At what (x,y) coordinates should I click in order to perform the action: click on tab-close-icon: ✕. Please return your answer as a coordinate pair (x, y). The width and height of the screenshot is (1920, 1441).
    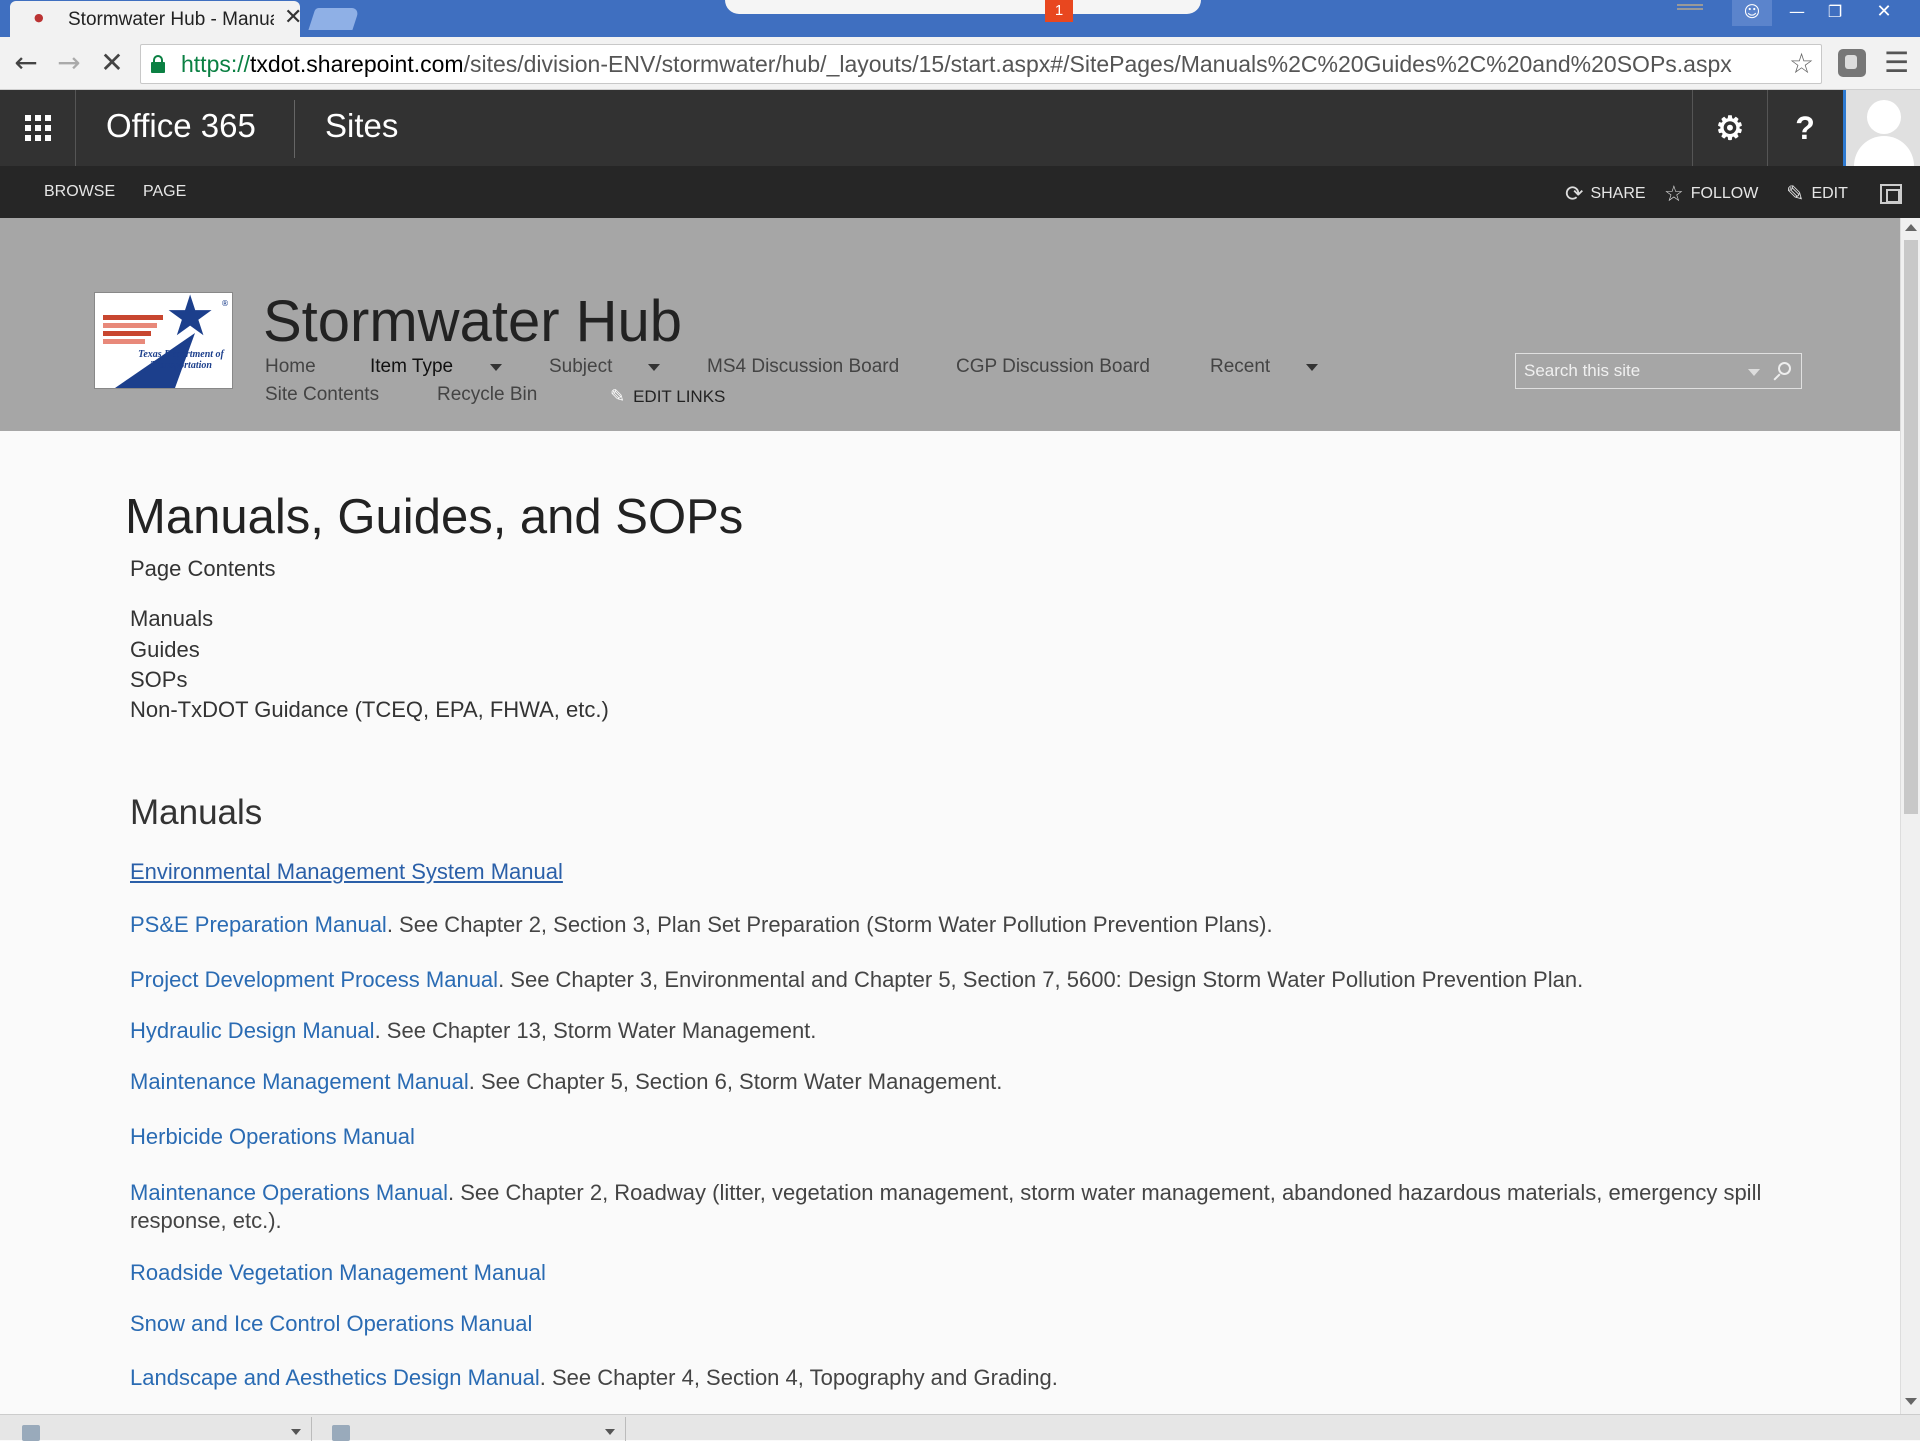
    Looking at the image, I should click on (293, 18).